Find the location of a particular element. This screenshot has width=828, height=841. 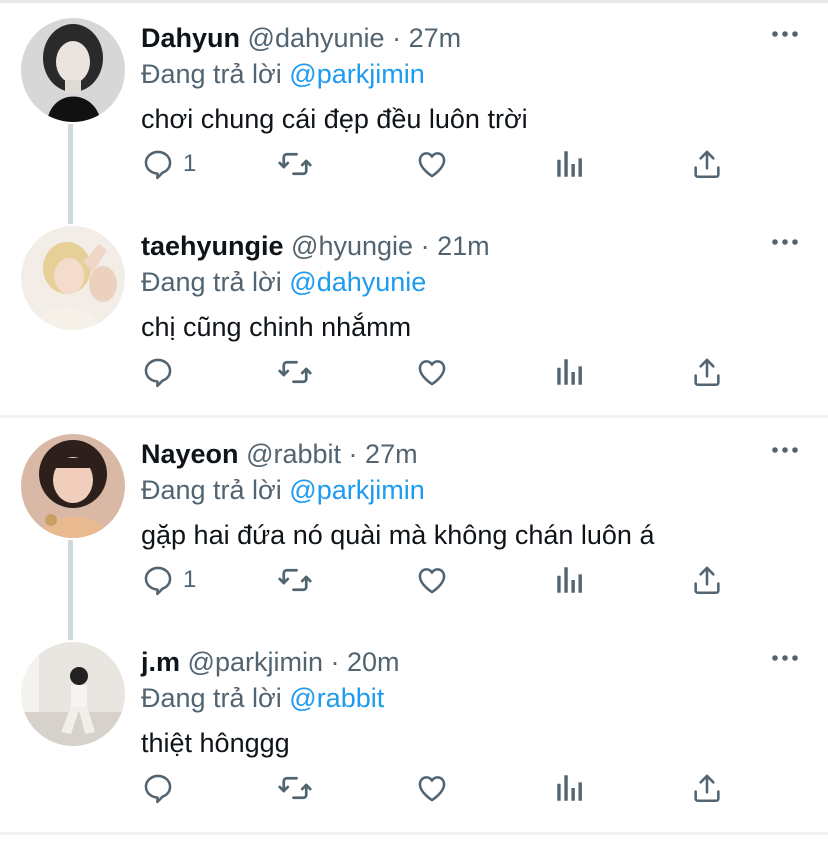

user-handle: @hyungie is located at coordinates (352, 246).